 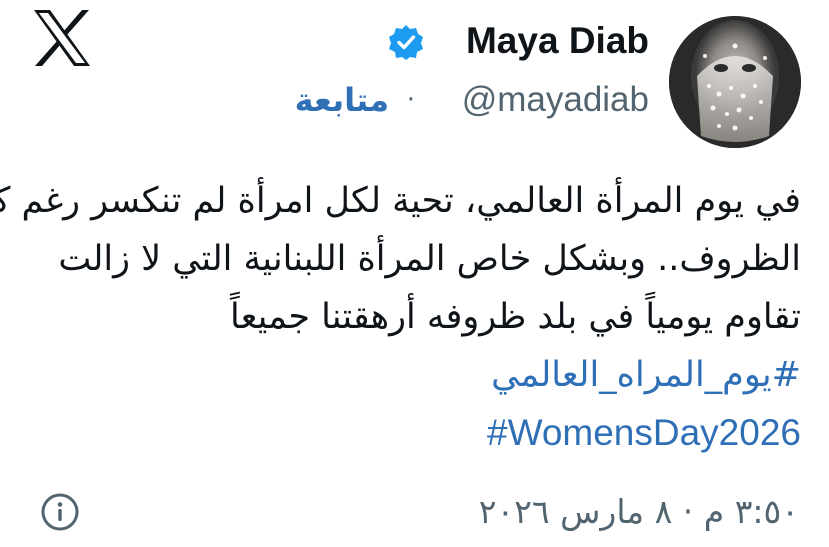 What do you see at coordinates (406, 375) in the screenshot?
I see `hashtag-link-arabic: #يوم_المراه_العالمي` at bounding box center [406, 375].